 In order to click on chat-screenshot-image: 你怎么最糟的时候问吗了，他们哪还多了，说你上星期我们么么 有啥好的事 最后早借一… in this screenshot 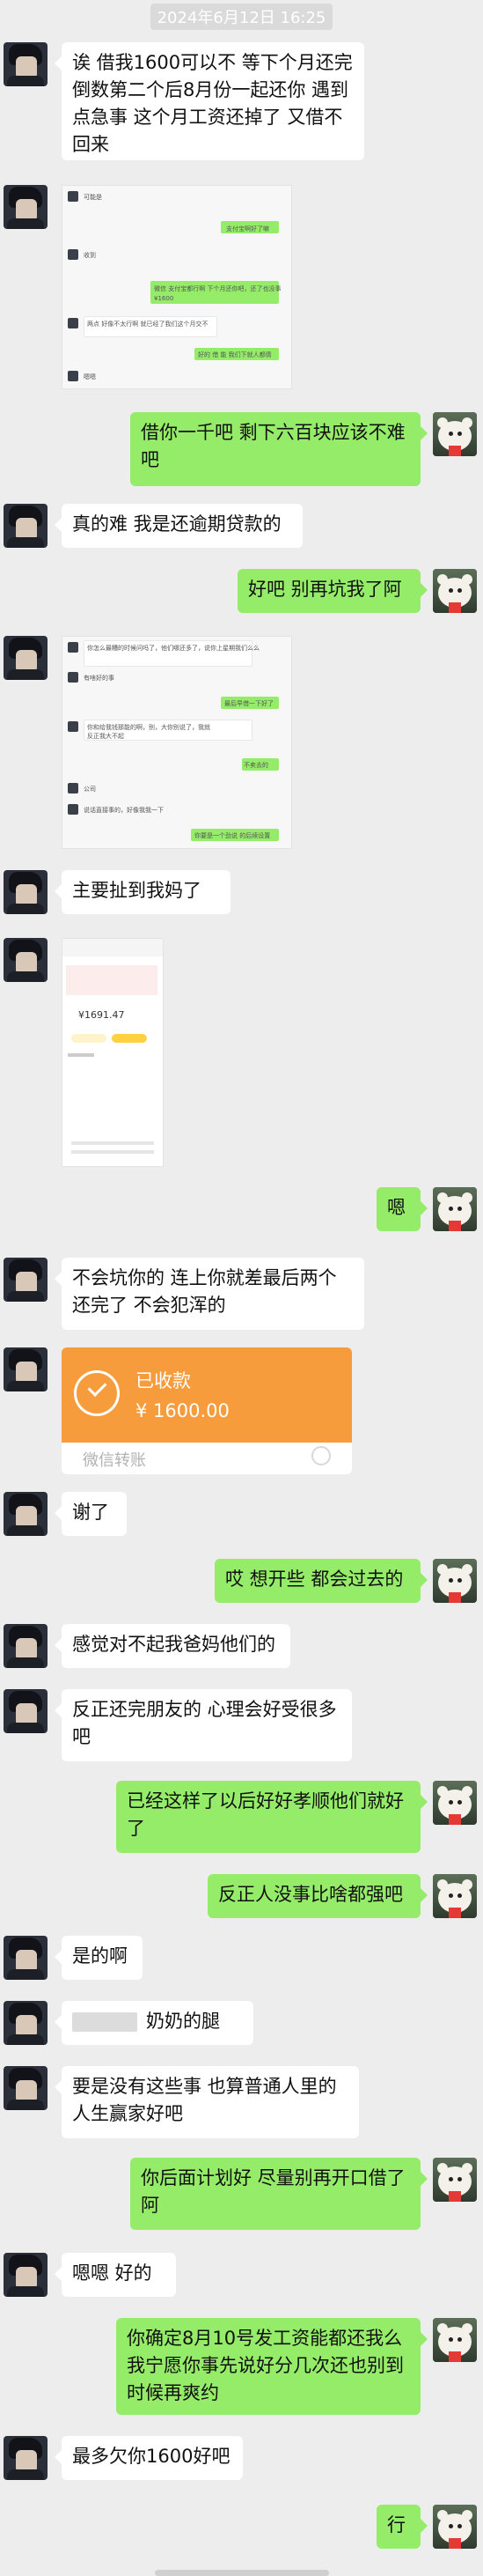, I will do `click(177, 742)`.